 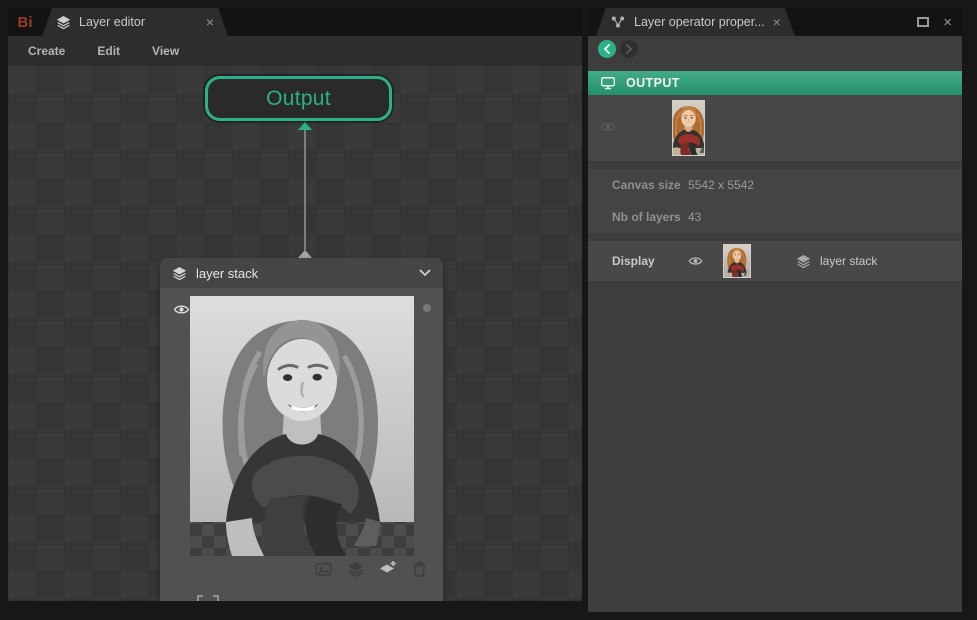 What do you see at coordinates (849, 261) in the screenshot?
I see `display-value: layer stack` at bounding box center [849, 261].